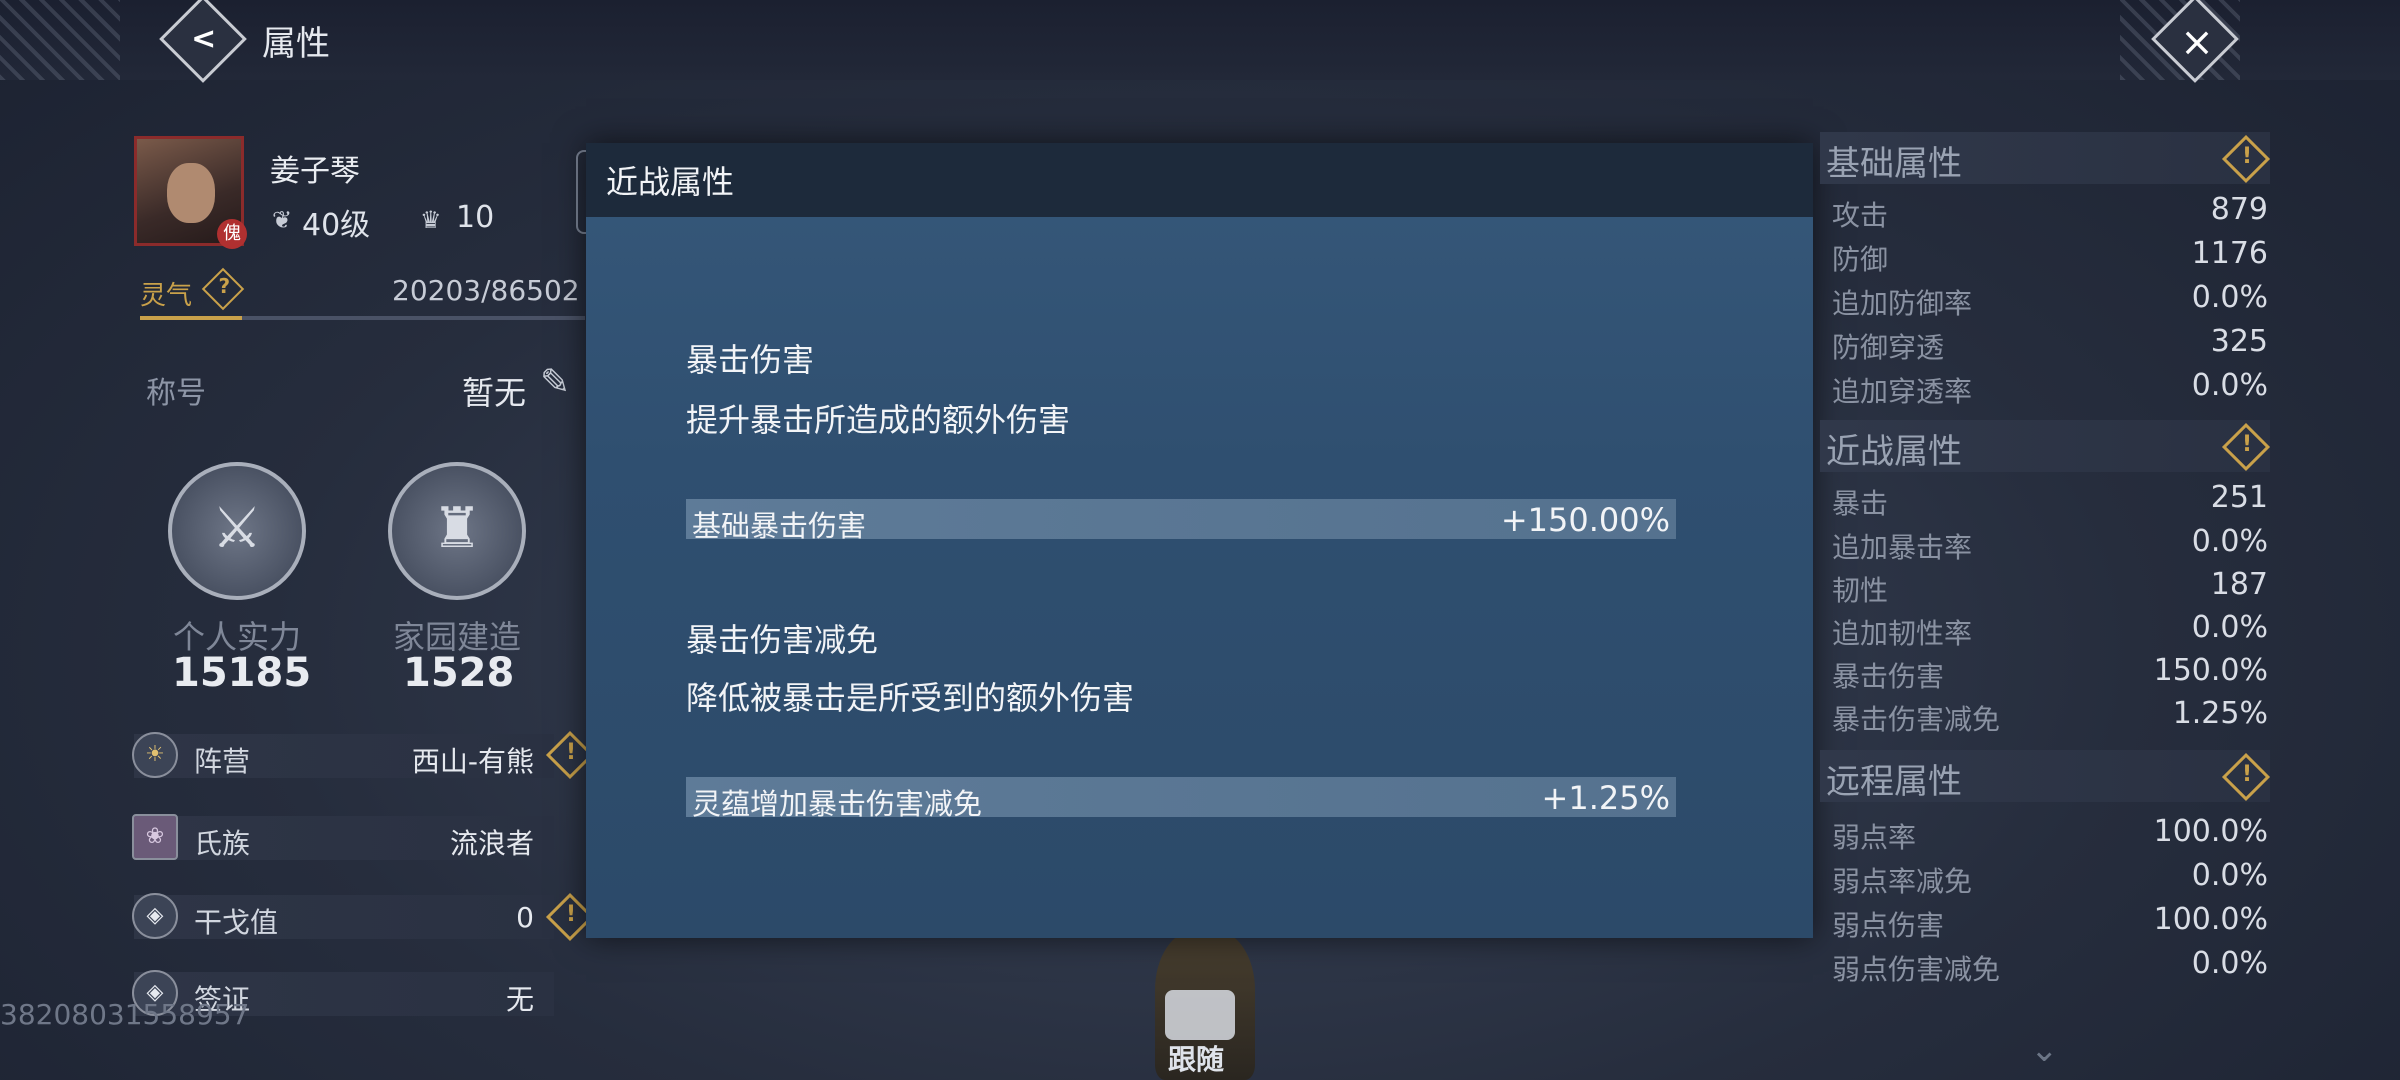 Image resolution: width=2400 pixels, height=1080 pixels. I want to click on lingqi-help-button: ?, so click(223, 289).